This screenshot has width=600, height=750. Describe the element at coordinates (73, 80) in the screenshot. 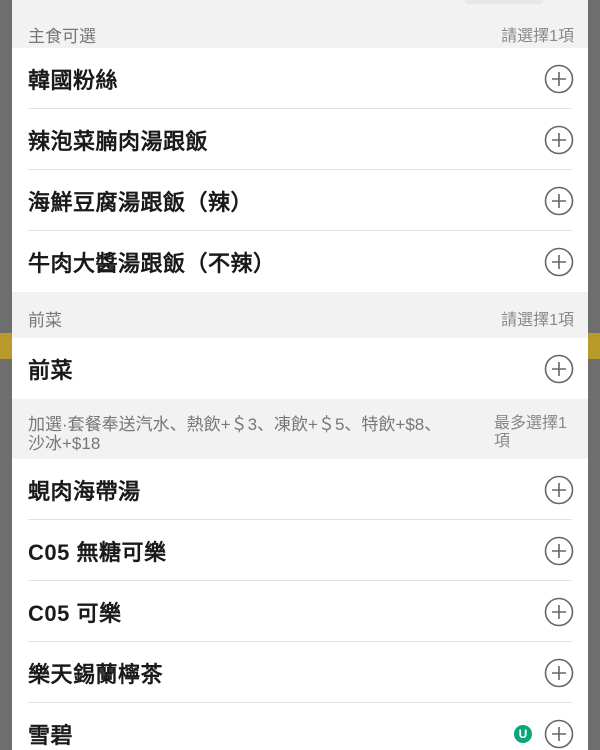

I see `item-name: 韓國粉絲` at that location.